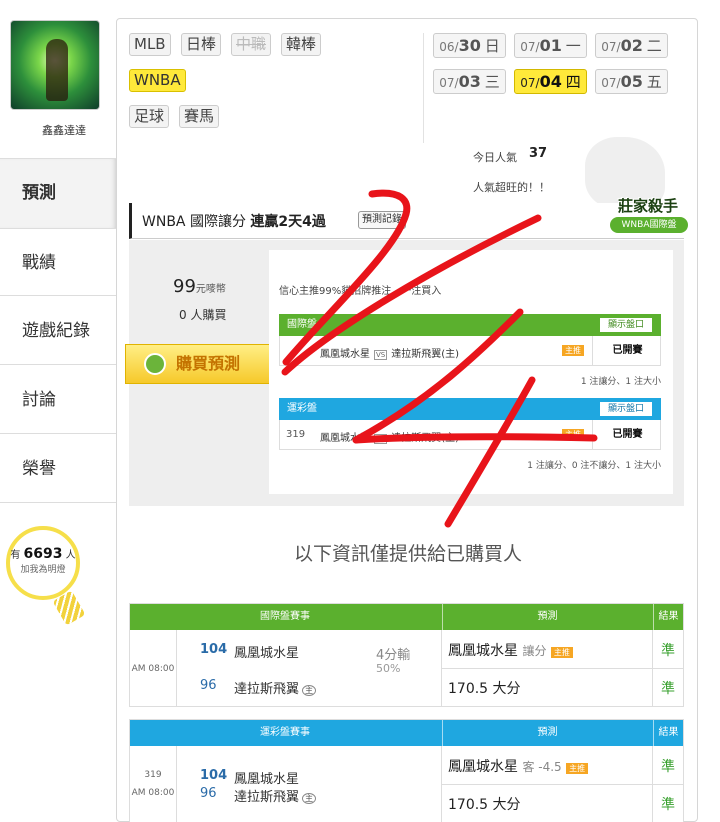 Image resolution: width=720 pixels, height=822 pixels. What do you see at coordinates (64, 130) in the screenshot?
I see `user-name: 鑫鑫達達` at bounding box center [64, 130].